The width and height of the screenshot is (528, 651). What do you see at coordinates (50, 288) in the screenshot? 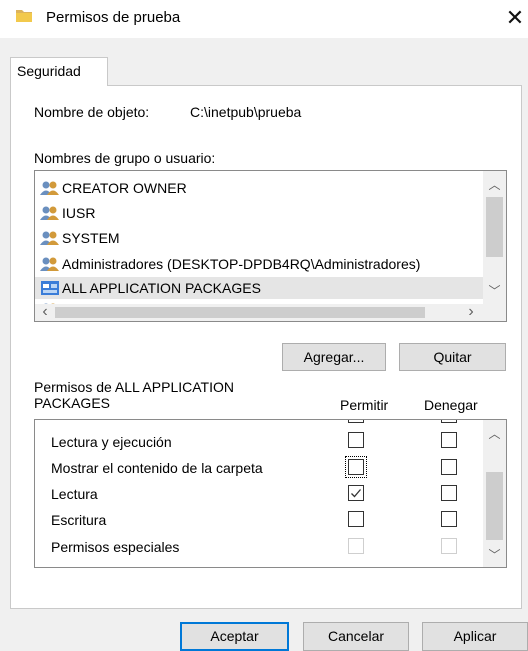
I see `app-packages-icon` at bounding box center [50, 288].